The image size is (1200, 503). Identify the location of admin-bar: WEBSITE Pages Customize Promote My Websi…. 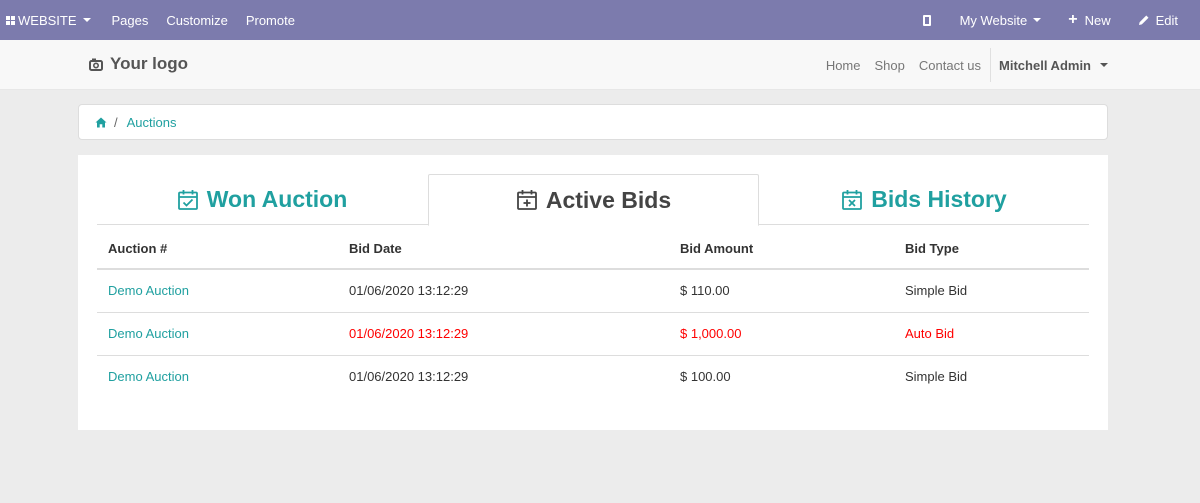
(600, 20).